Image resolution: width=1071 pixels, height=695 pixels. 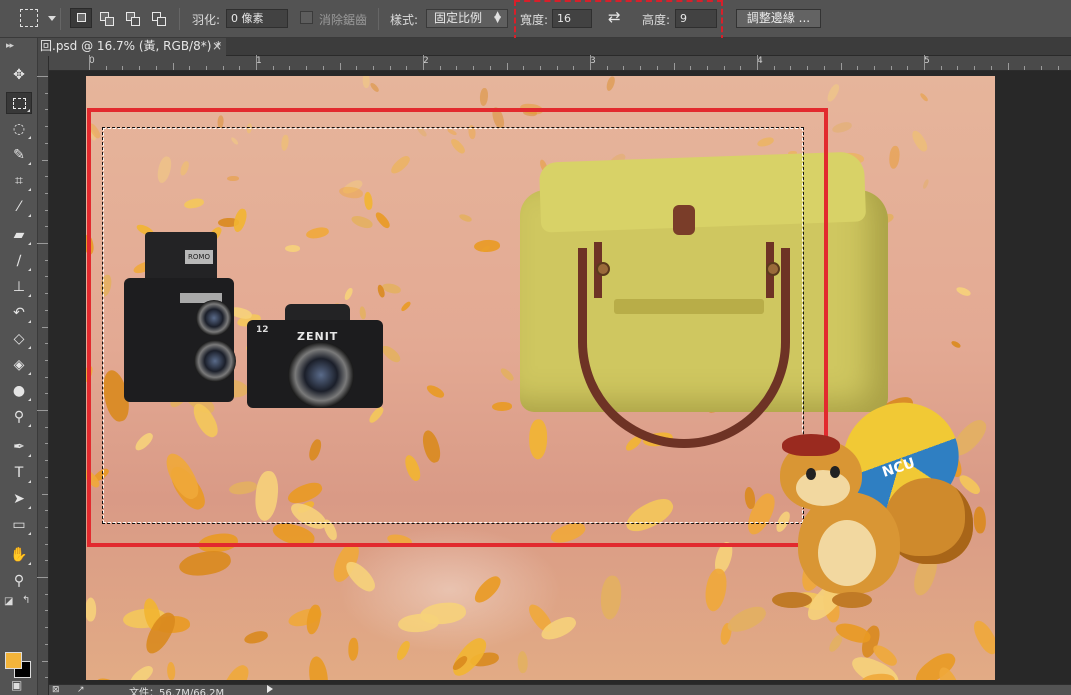 I want to click on close-icon: ×, so click(x=217, y=46).